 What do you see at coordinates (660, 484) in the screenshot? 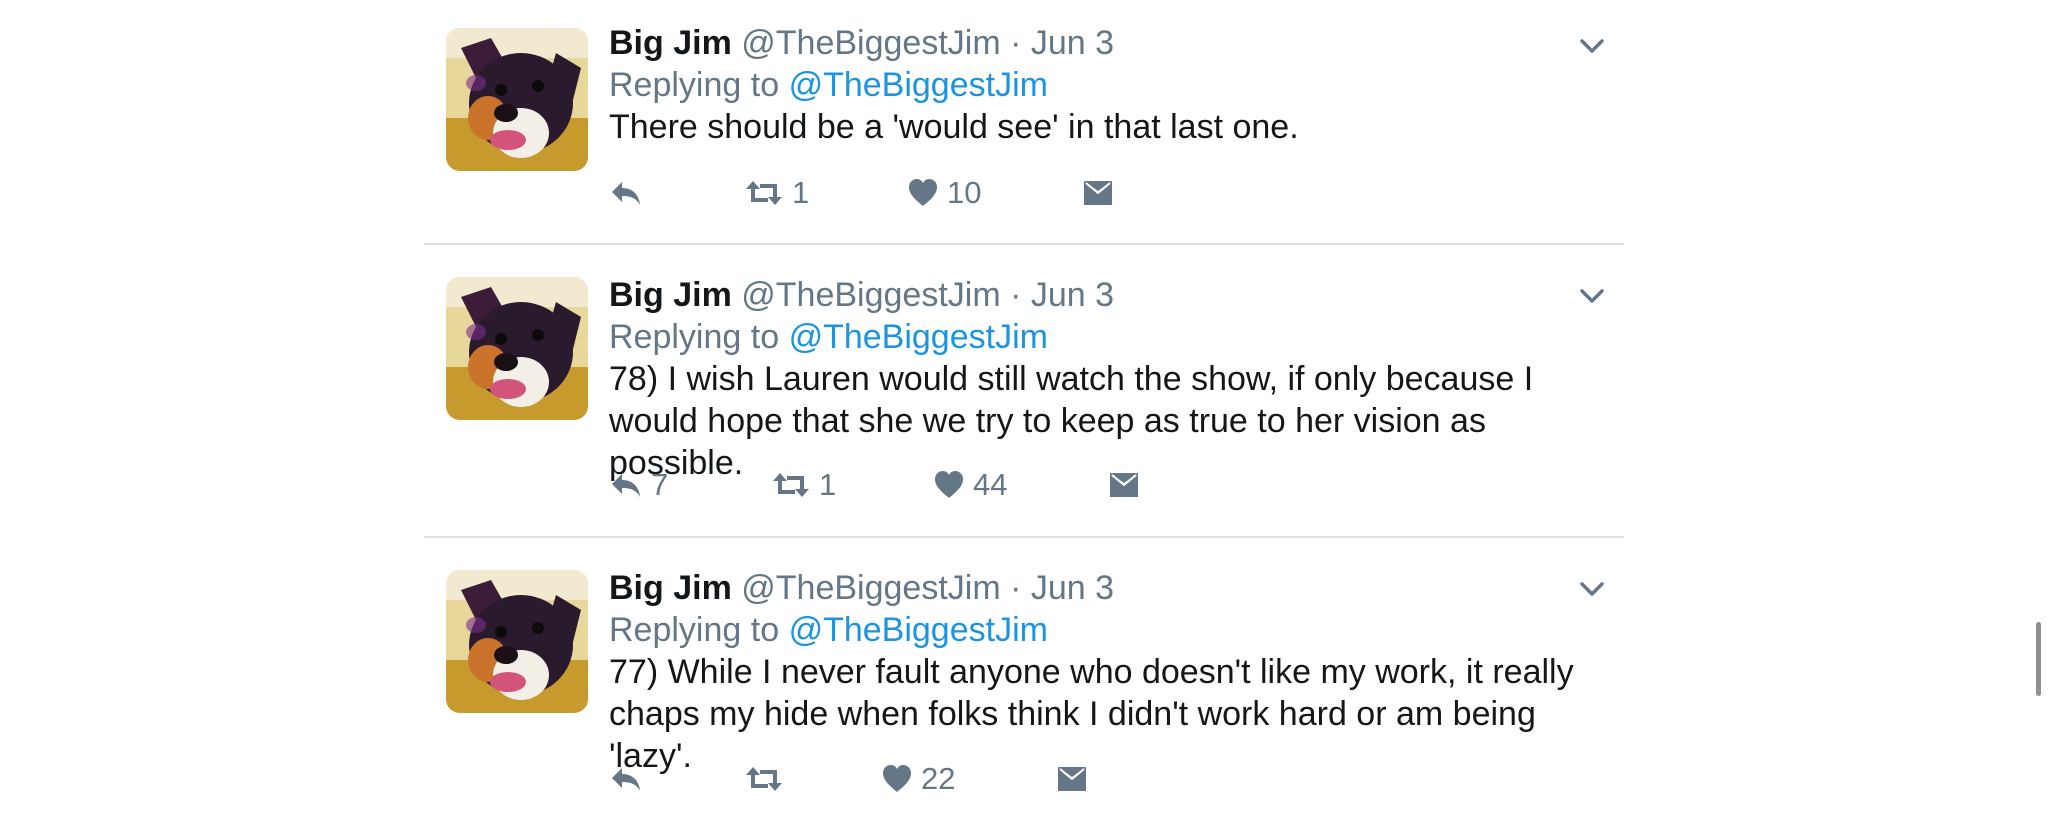
I see `reply-count: 7` at bounding box center [660, 484].